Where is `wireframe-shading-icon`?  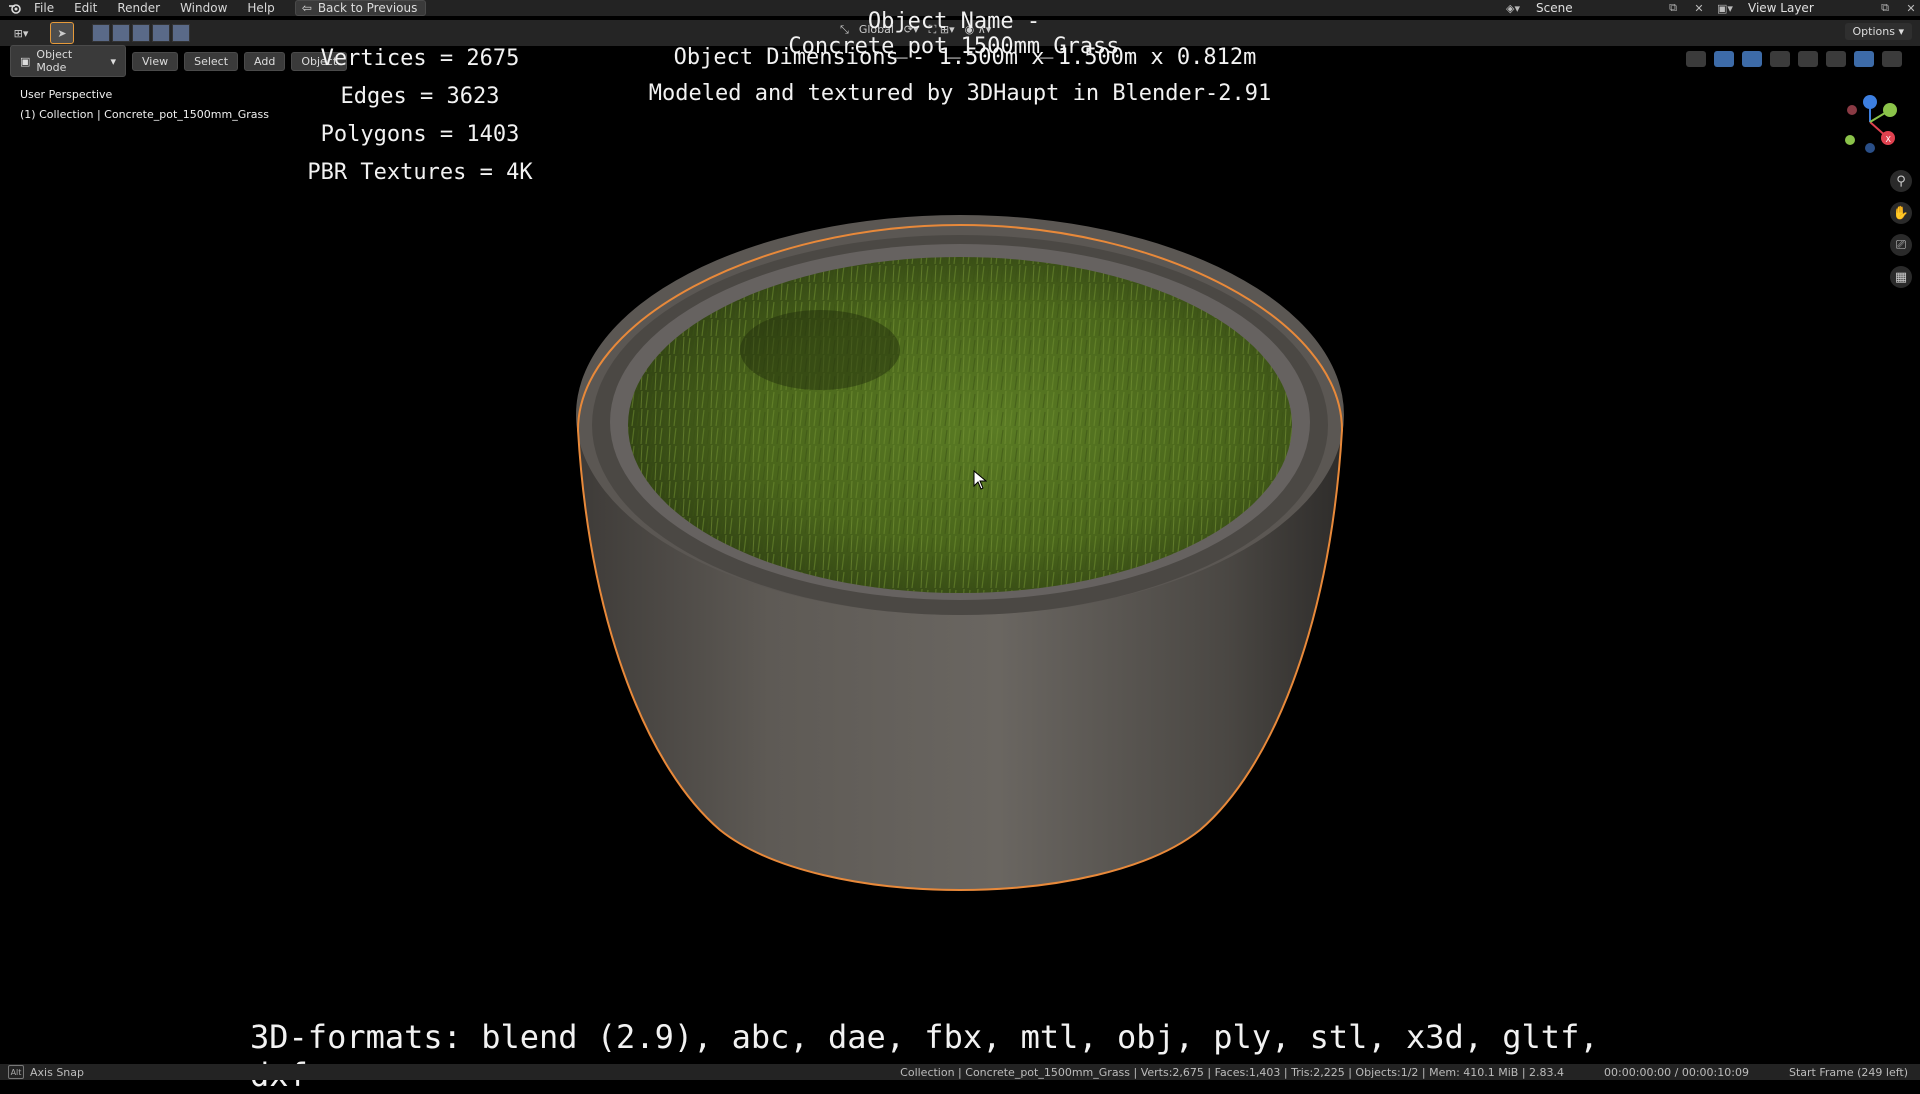
wireframe-shading-icon is located at coordinates (1808, 59).